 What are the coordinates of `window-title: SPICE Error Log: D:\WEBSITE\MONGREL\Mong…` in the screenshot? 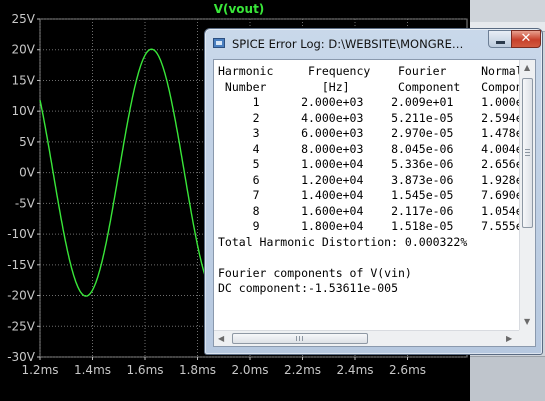 It's located at (350, 44).